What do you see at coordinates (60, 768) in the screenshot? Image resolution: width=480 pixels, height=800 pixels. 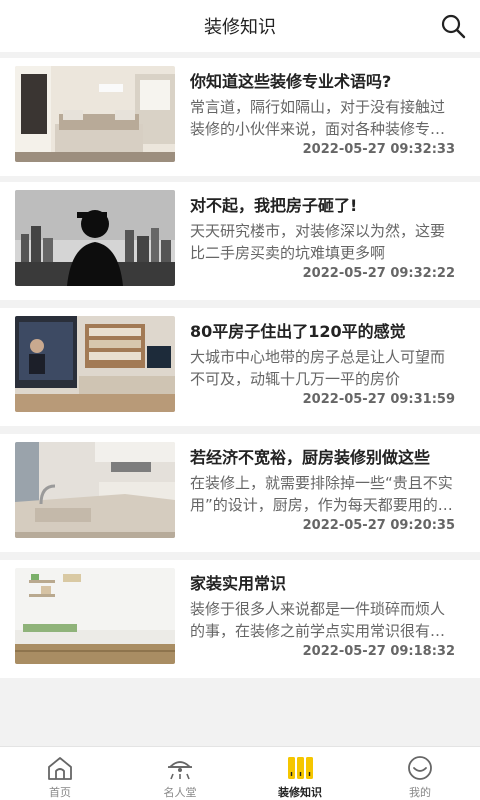 I see `home-icon` at bounding box center [60, 768].